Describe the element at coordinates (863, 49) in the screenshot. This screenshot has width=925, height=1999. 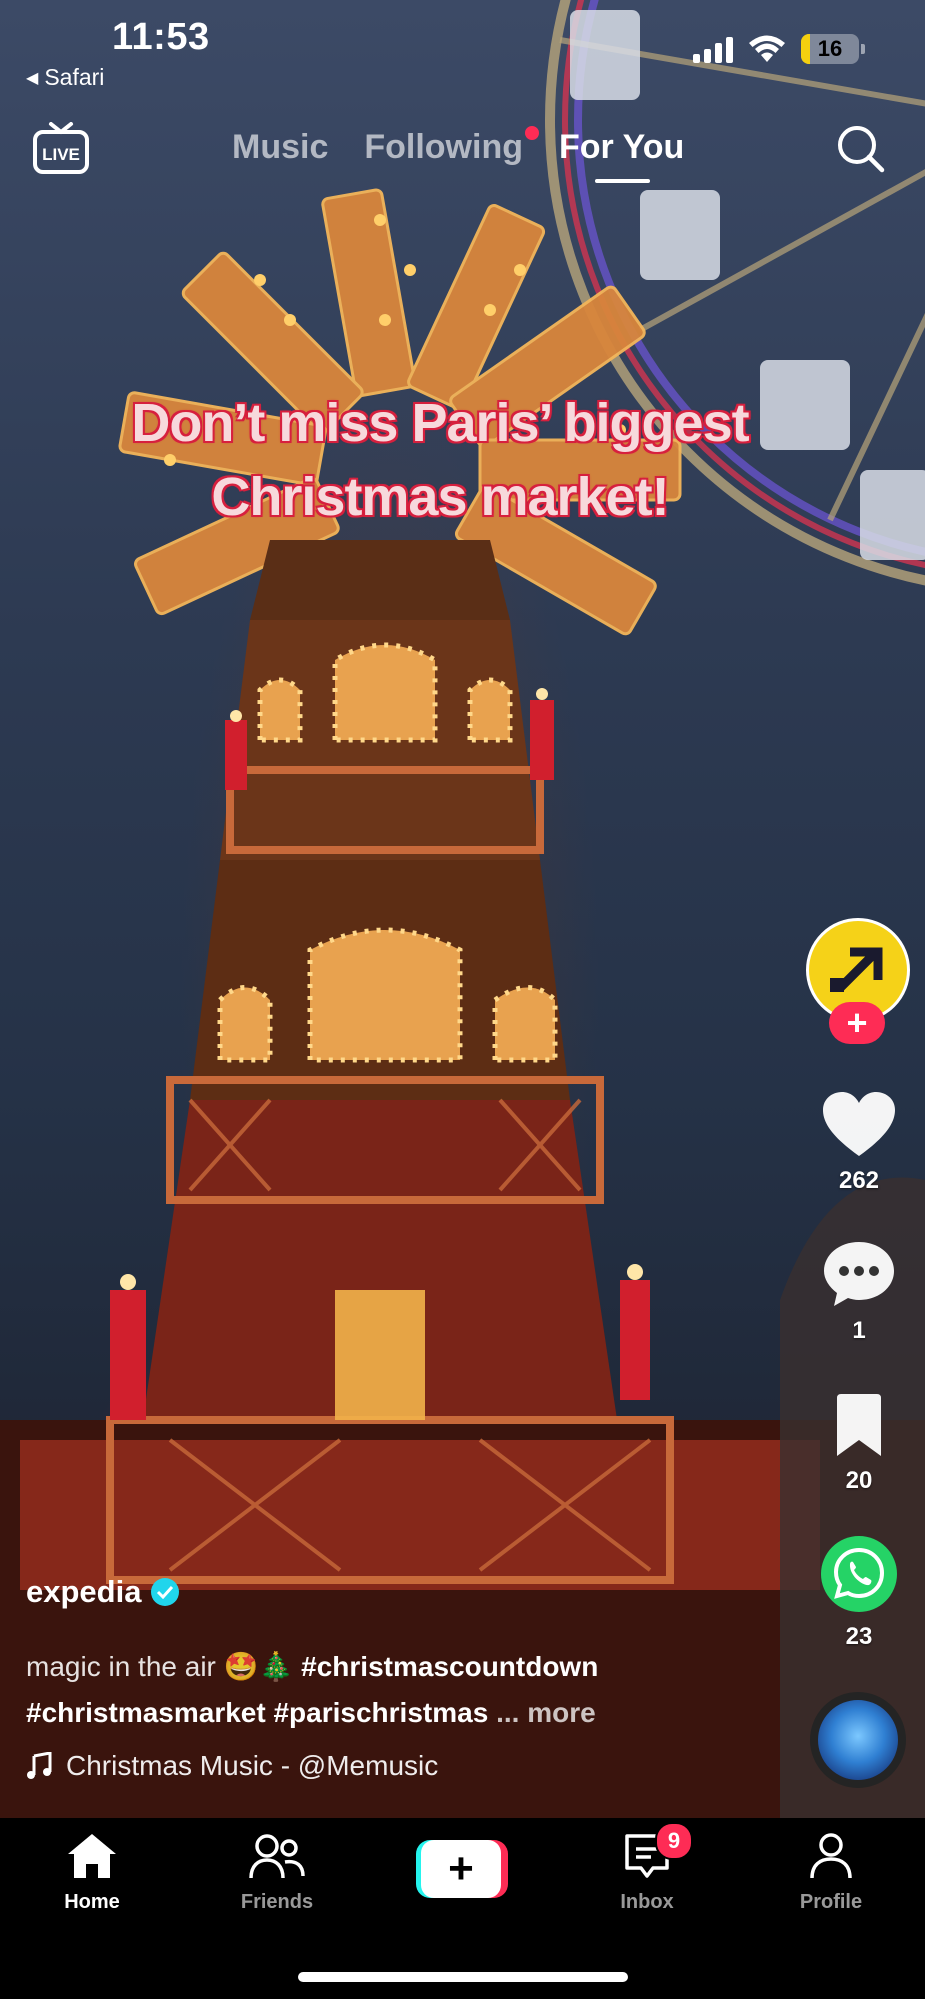
I see `battery-cap` at that location.